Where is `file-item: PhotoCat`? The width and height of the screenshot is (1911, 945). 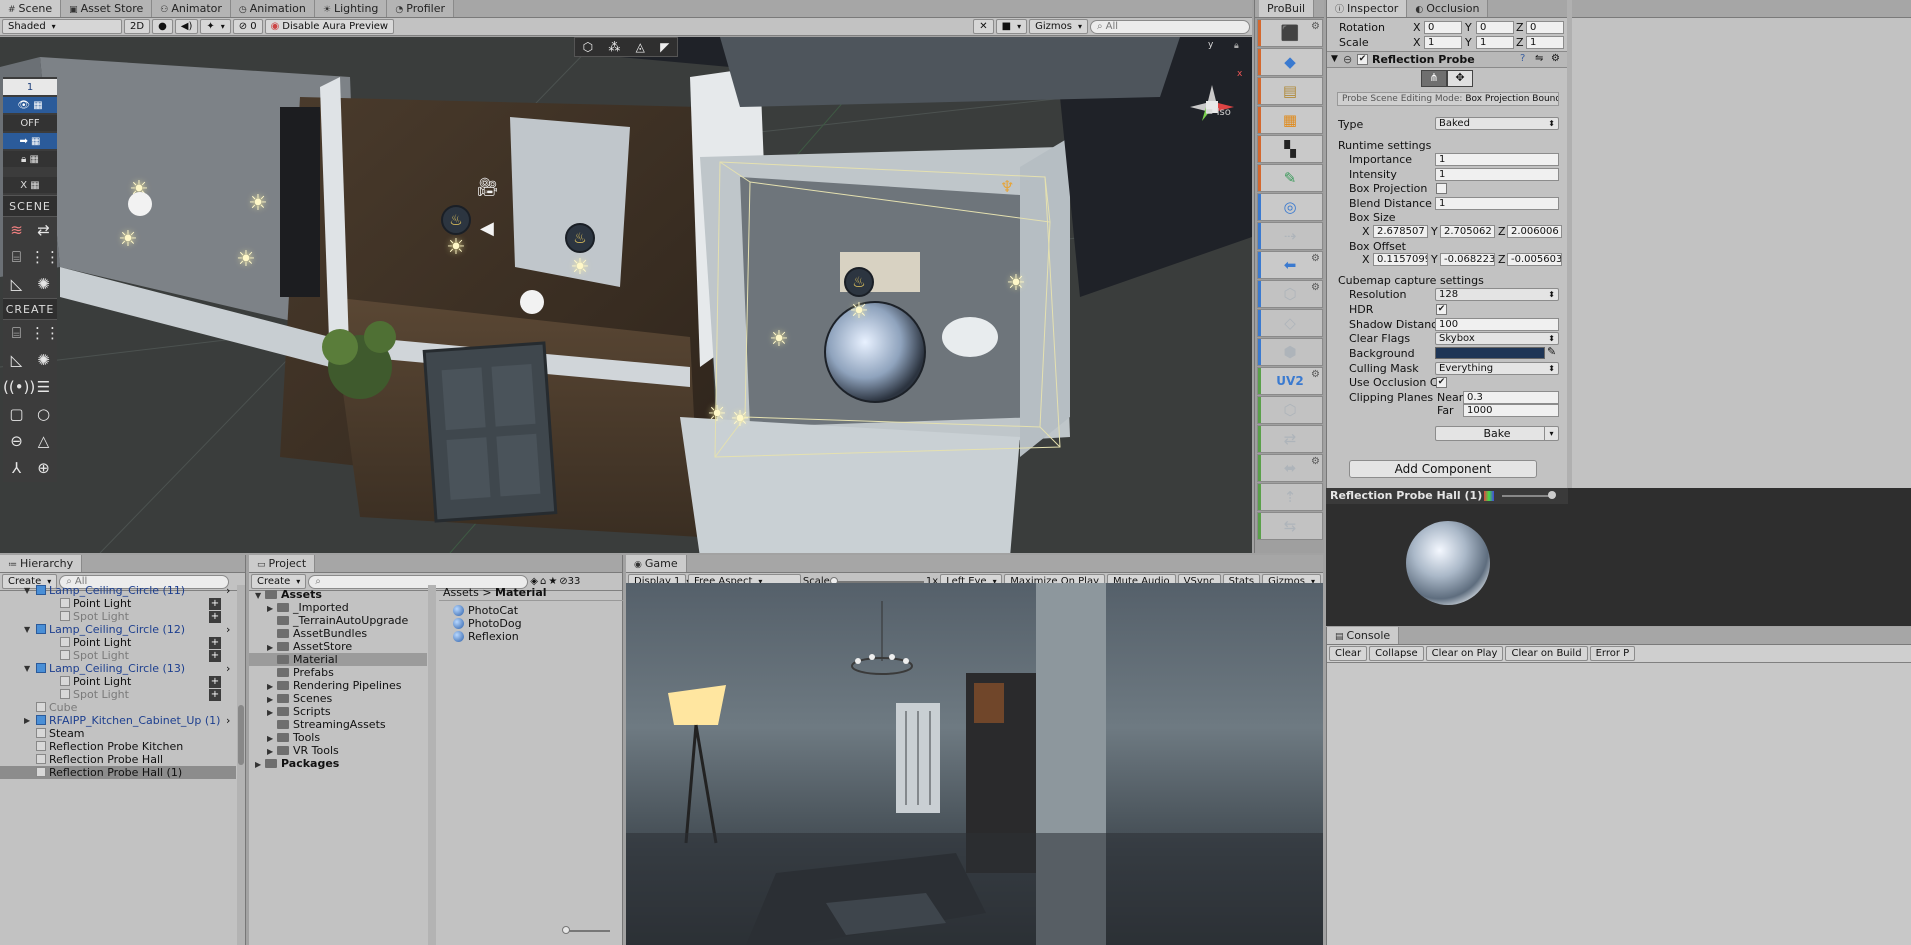
file-item: PhotoCat is located at coordinates (485, 610).